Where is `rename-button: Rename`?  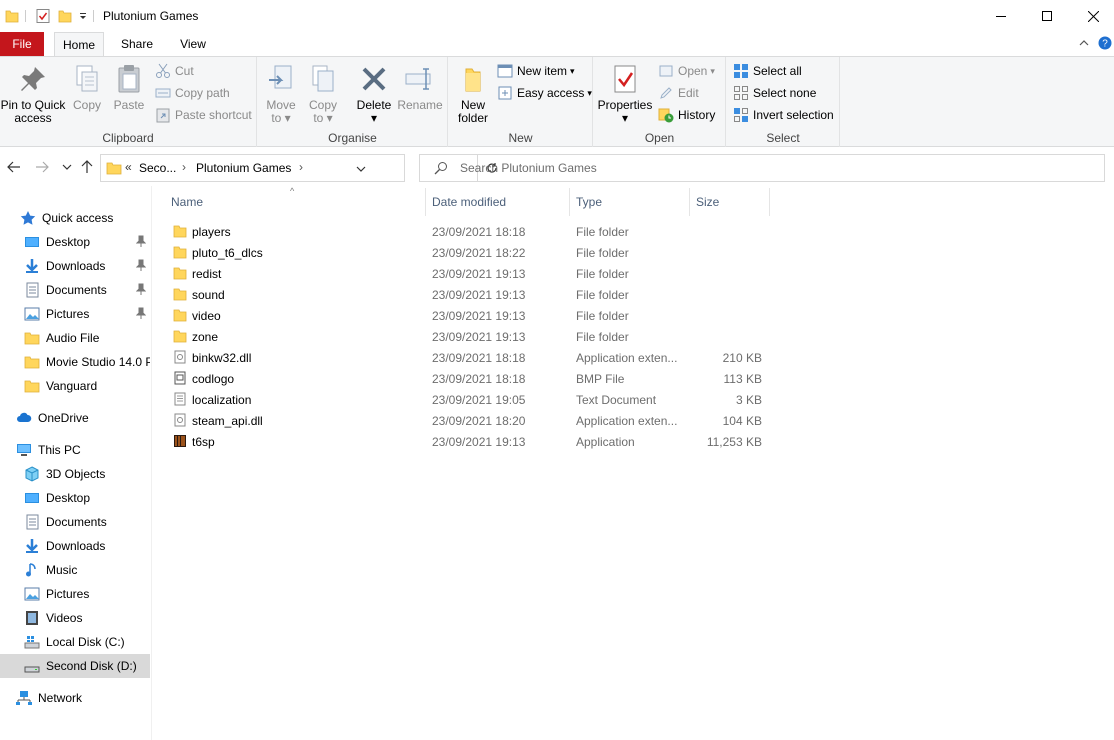 rename-button: Rename is located at coordinates (420, 85).